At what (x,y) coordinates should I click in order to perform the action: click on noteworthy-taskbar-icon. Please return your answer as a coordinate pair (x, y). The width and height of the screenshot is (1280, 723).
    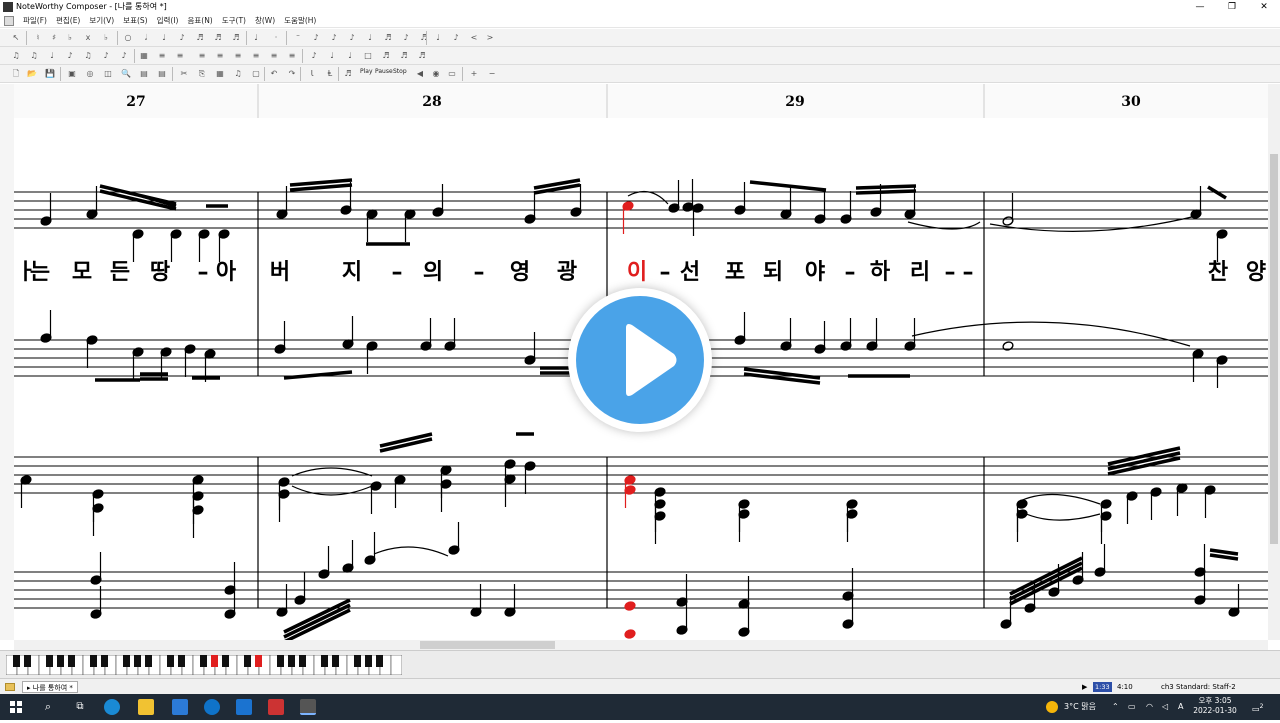
    Looking at the image, I should click on (308, 707).